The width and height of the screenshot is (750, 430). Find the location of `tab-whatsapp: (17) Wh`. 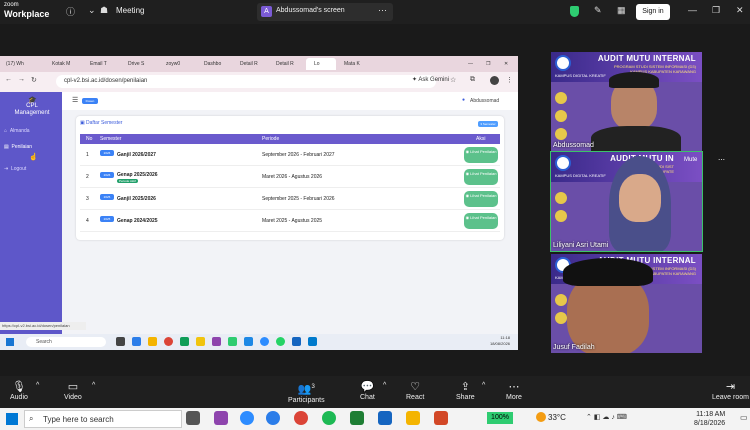

tab-whatsapp: (17) Wh is located at coordinates (15, 64).